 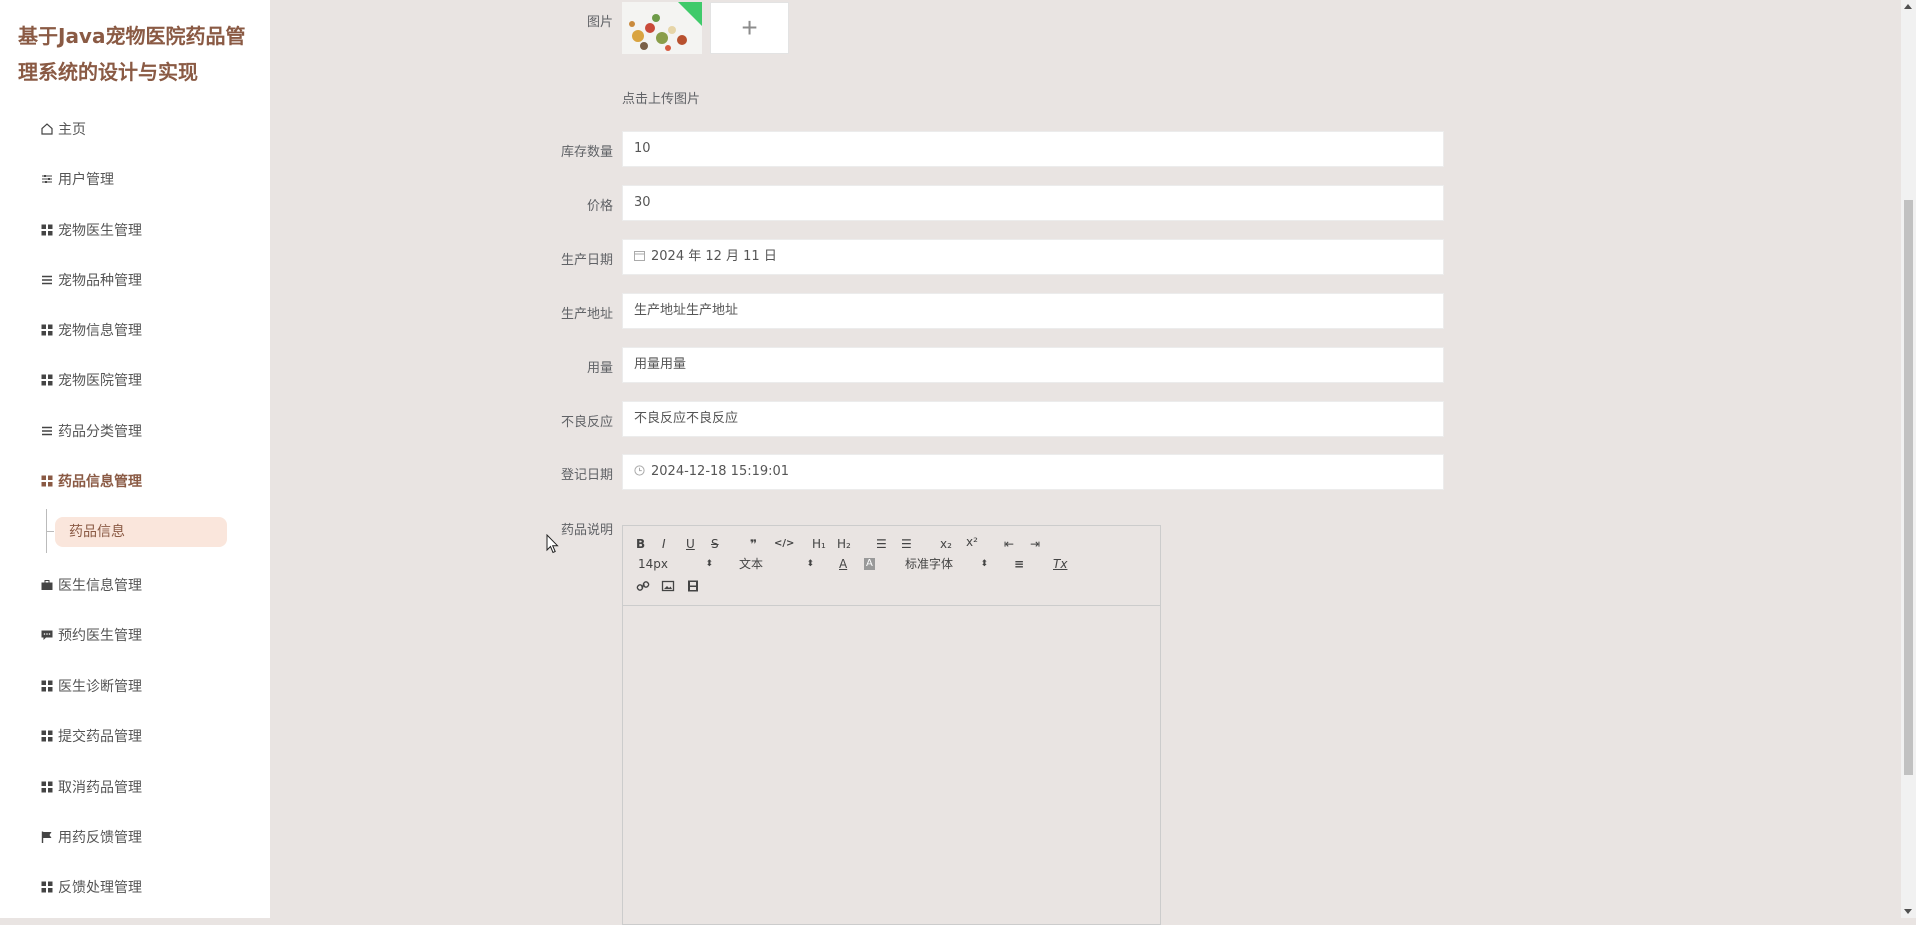 What do you see at coordinates (91, 736) in the screenshot?
I see `sidebar-item-submit-drug: 提交药品管理` at bounding box center [91, 736].